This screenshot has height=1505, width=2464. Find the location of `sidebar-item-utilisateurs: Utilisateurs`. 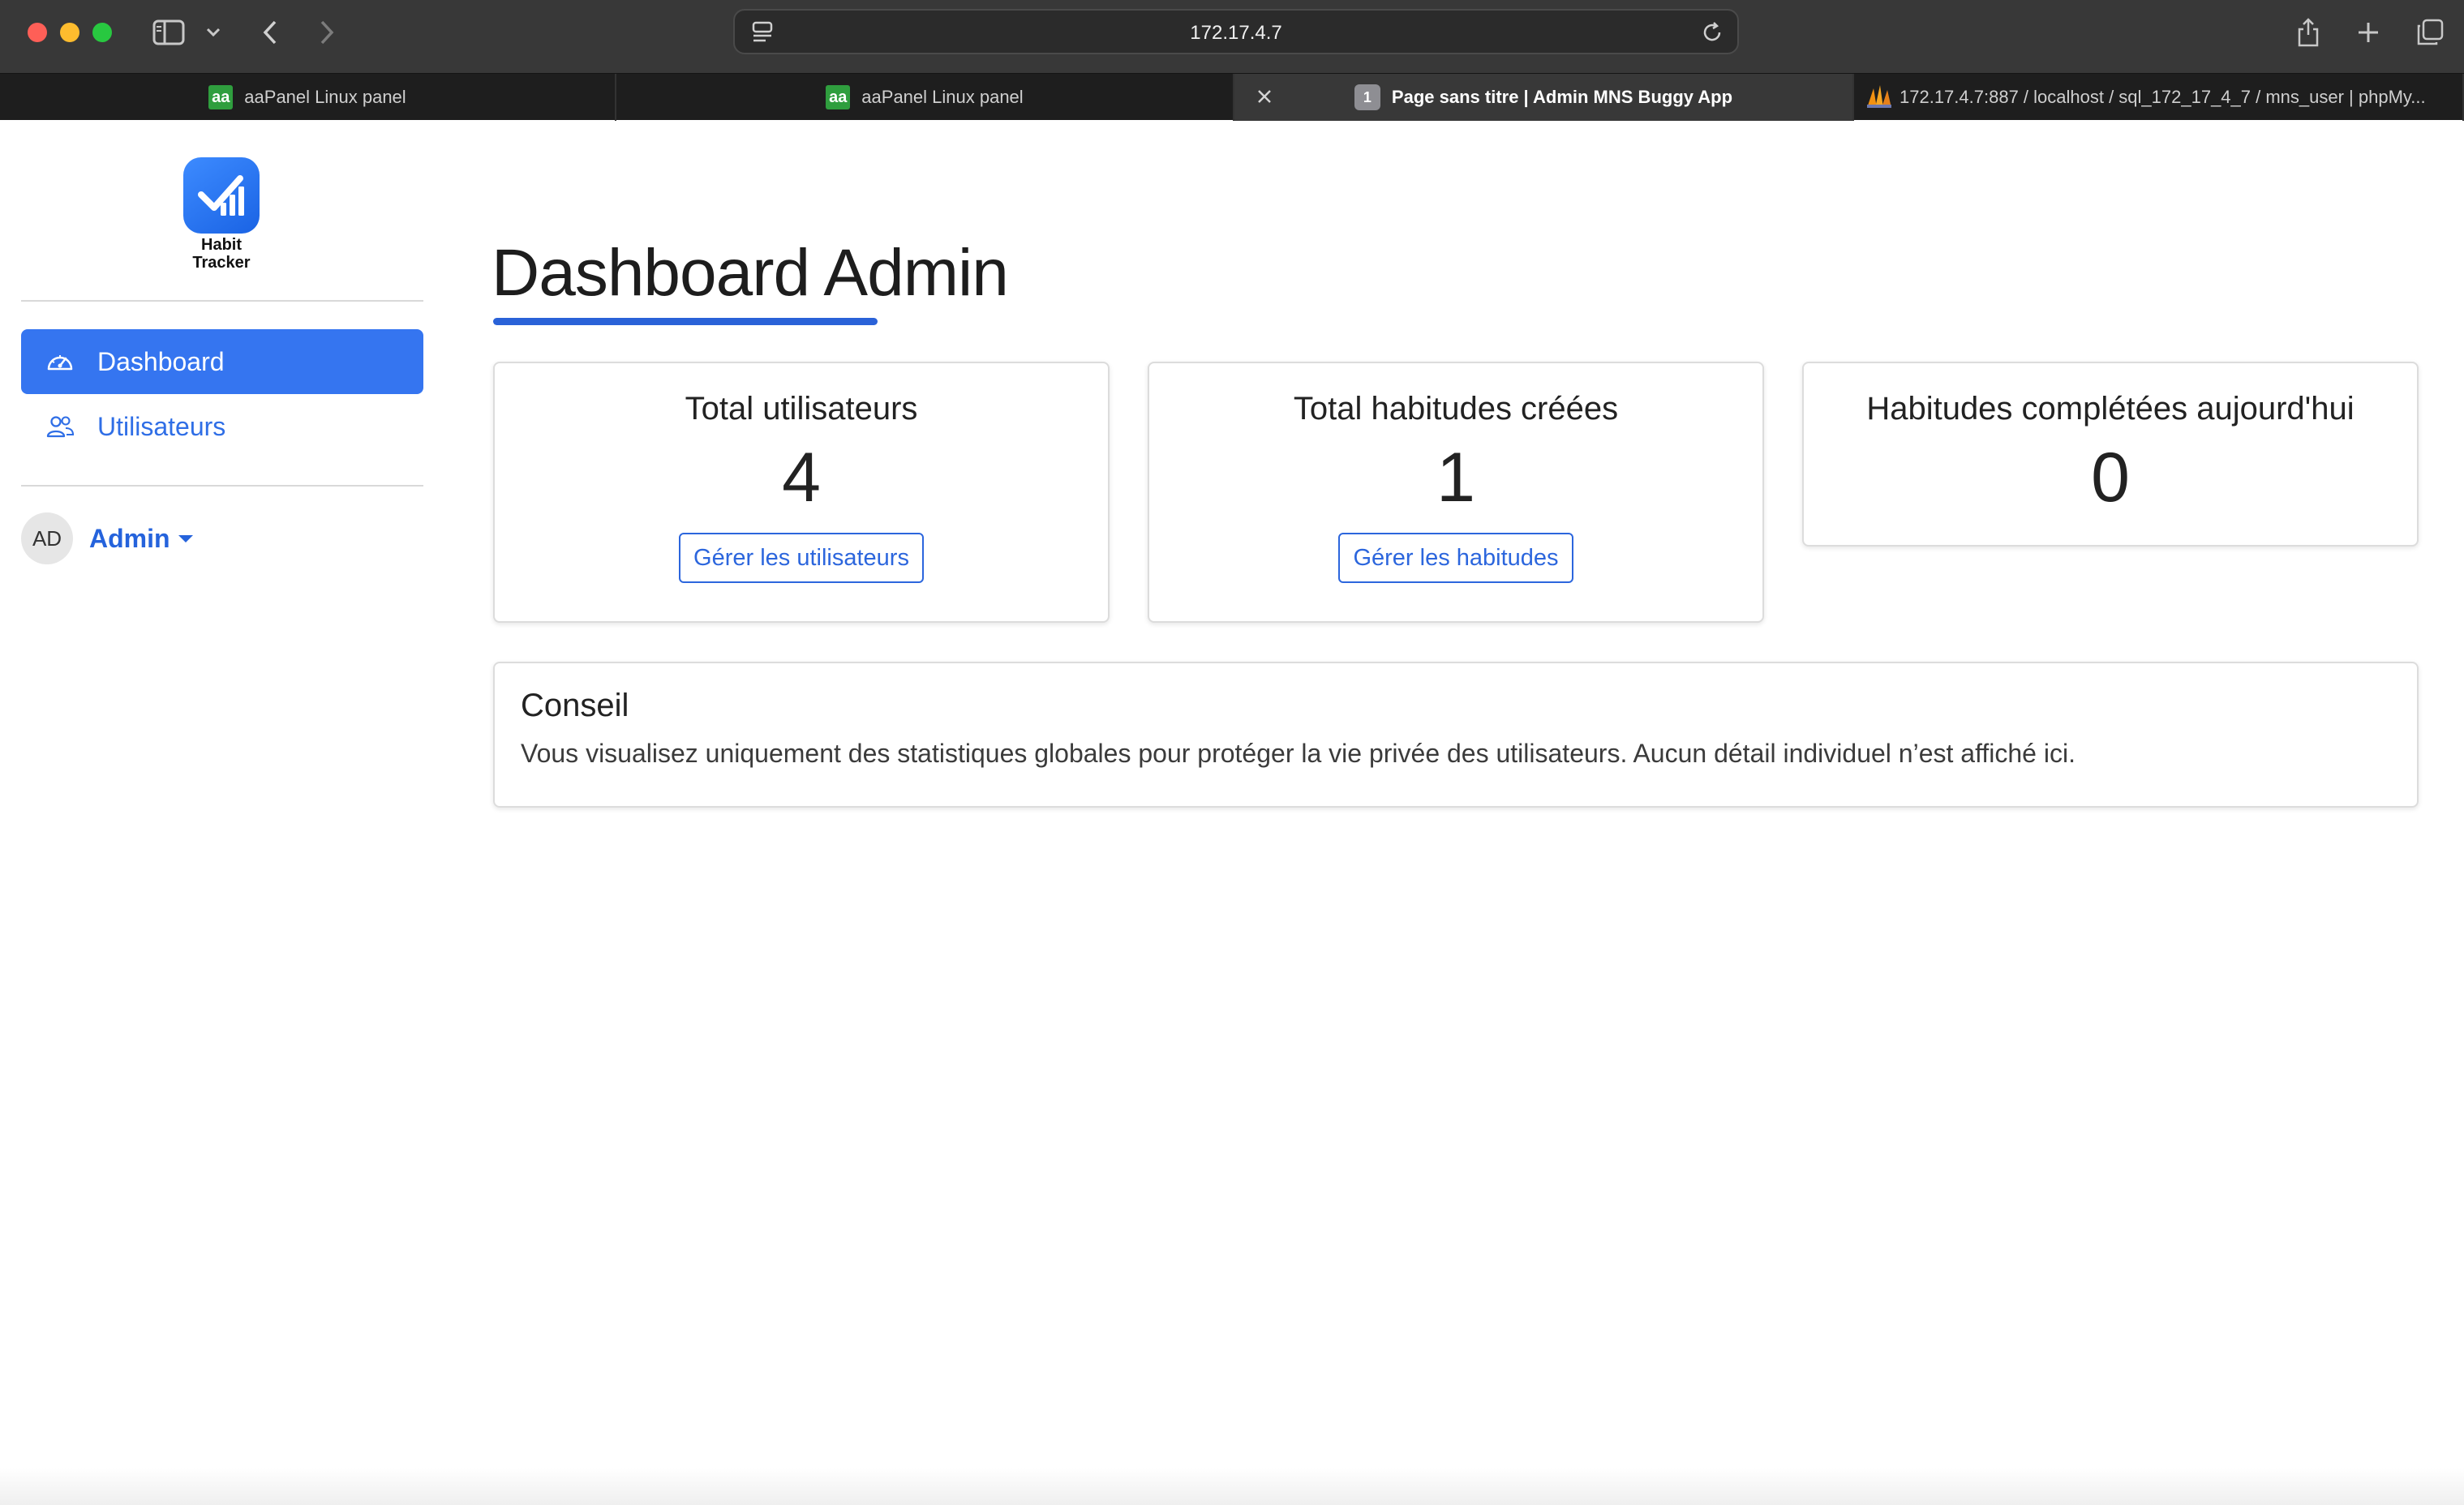

sidebar-item-utilisateurs: Utilisateurs is located at coordinates (222, 426).